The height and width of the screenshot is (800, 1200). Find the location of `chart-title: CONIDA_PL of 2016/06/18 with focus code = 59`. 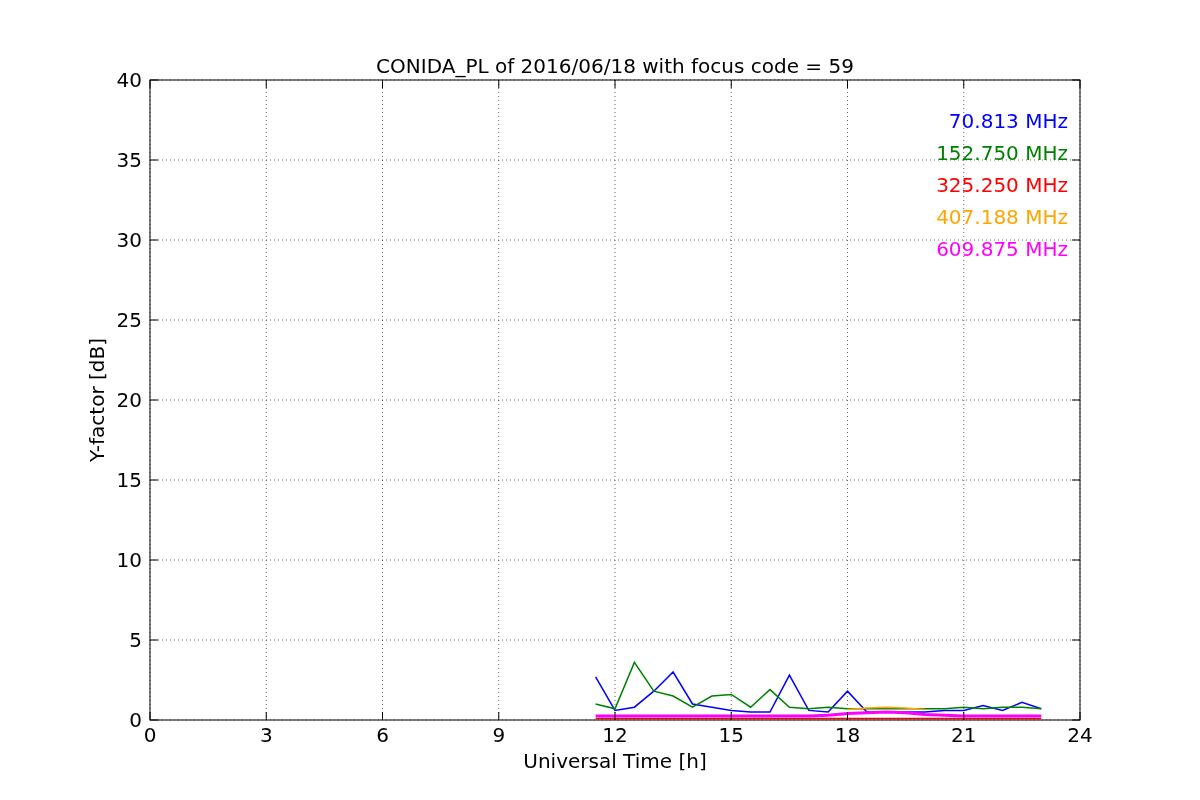

chart-title: CONIDA_PL of 2016/06/18 with focus code = 59 is located at coordinates (615, 66).